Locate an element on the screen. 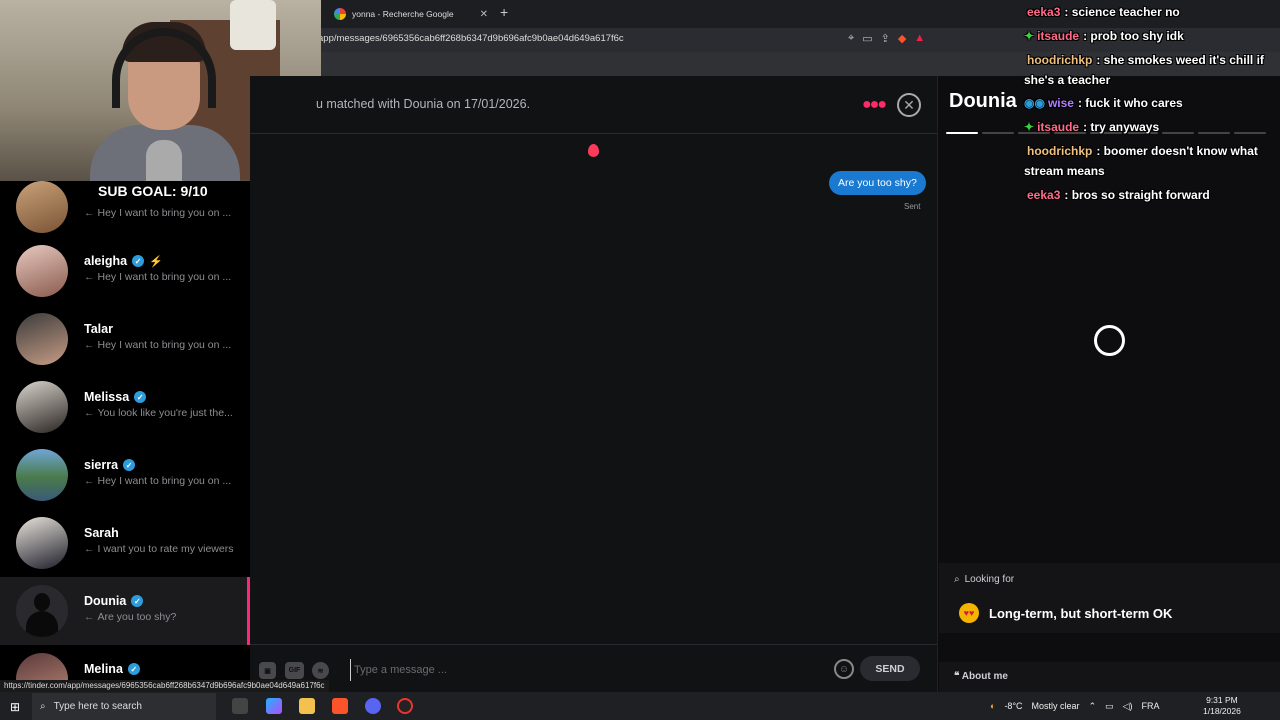 This screenshot has height=720, width=1280. brave-icon is located at coordinates (340, 706).